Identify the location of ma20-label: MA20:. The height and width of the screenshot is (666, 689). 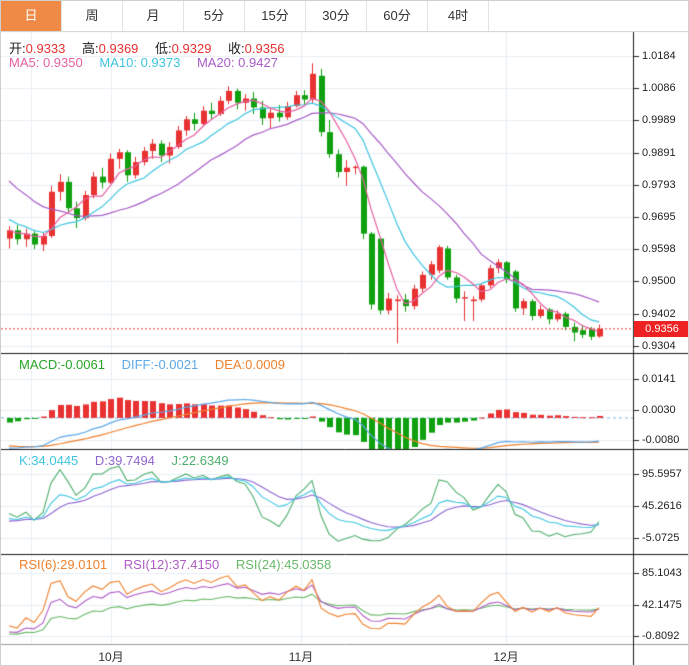
(215, 62).